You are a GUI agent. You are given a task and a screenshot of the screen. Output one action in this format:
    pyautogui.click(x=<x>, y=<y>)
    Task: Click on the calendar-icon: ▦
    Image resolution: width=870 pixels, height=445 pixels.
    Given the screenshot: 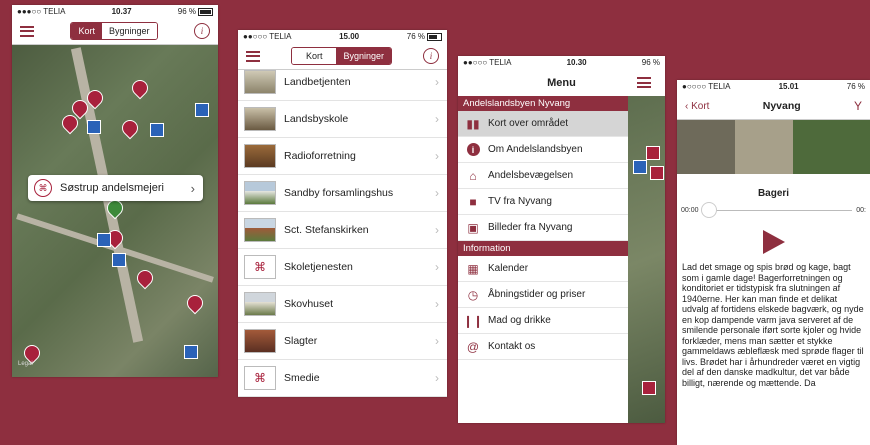 What is the action you would take?
    pyautogui.click(x=473, y=268)
    